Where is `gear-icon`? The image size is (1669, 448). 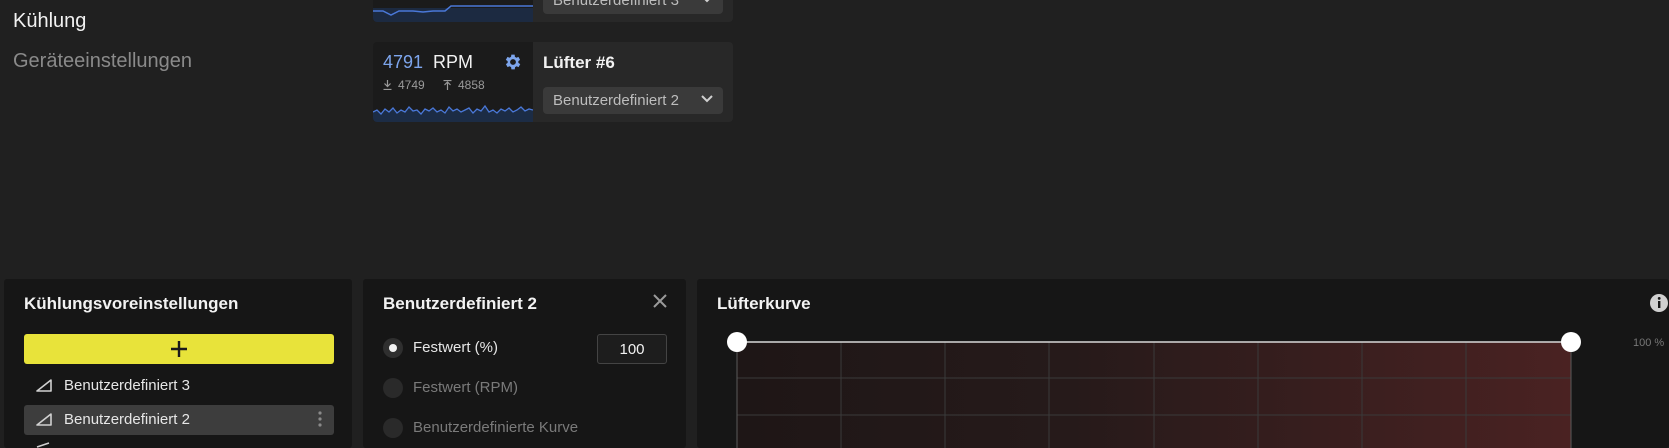
gear-icon is located at coordinates (513, 62).